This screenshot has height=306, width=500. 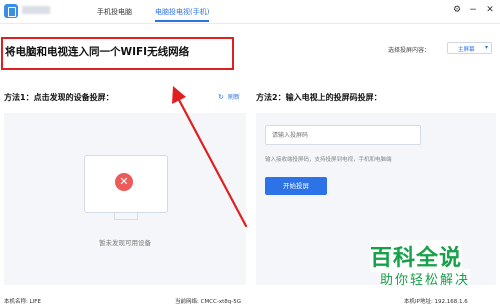 What do you see at coordinates (208, 302) in the screenshot?
I see `current-network-text: 当前网络: CMCC-xt8q-5G` at bounding box center [208, 302].